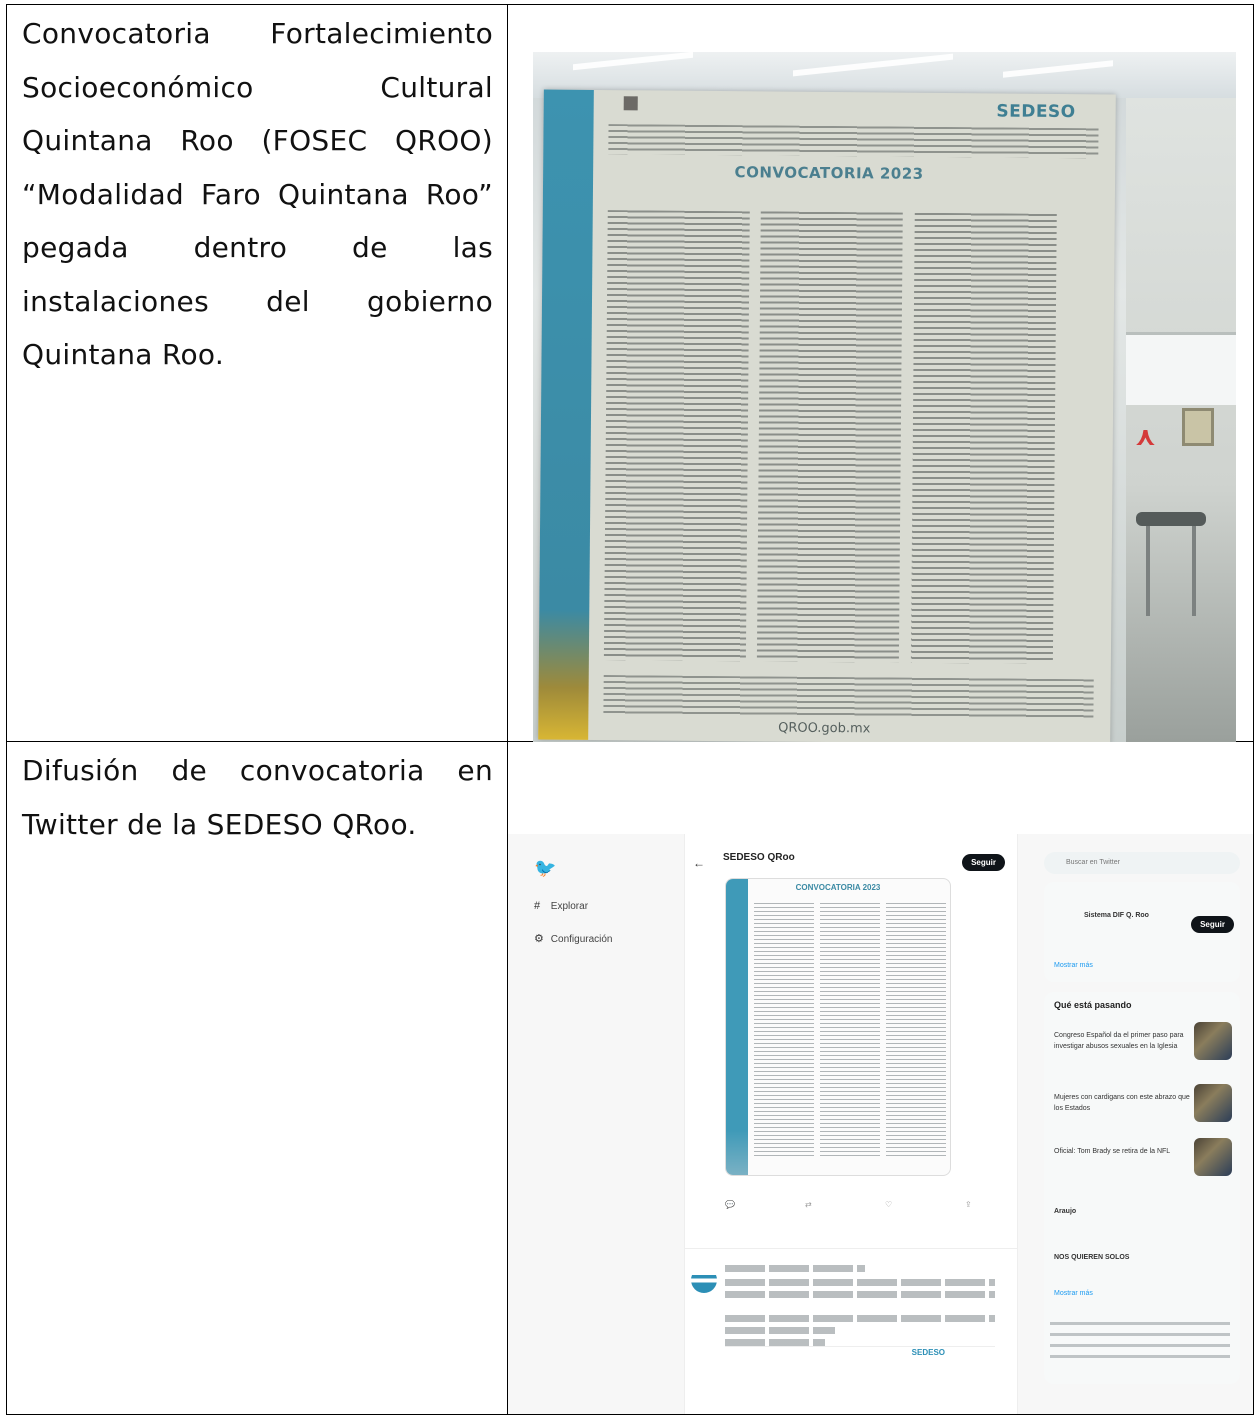  What do you see at coordinates (704, 1280) in the screenshot?
I see `avatar` at bounding box center [704, 1280].